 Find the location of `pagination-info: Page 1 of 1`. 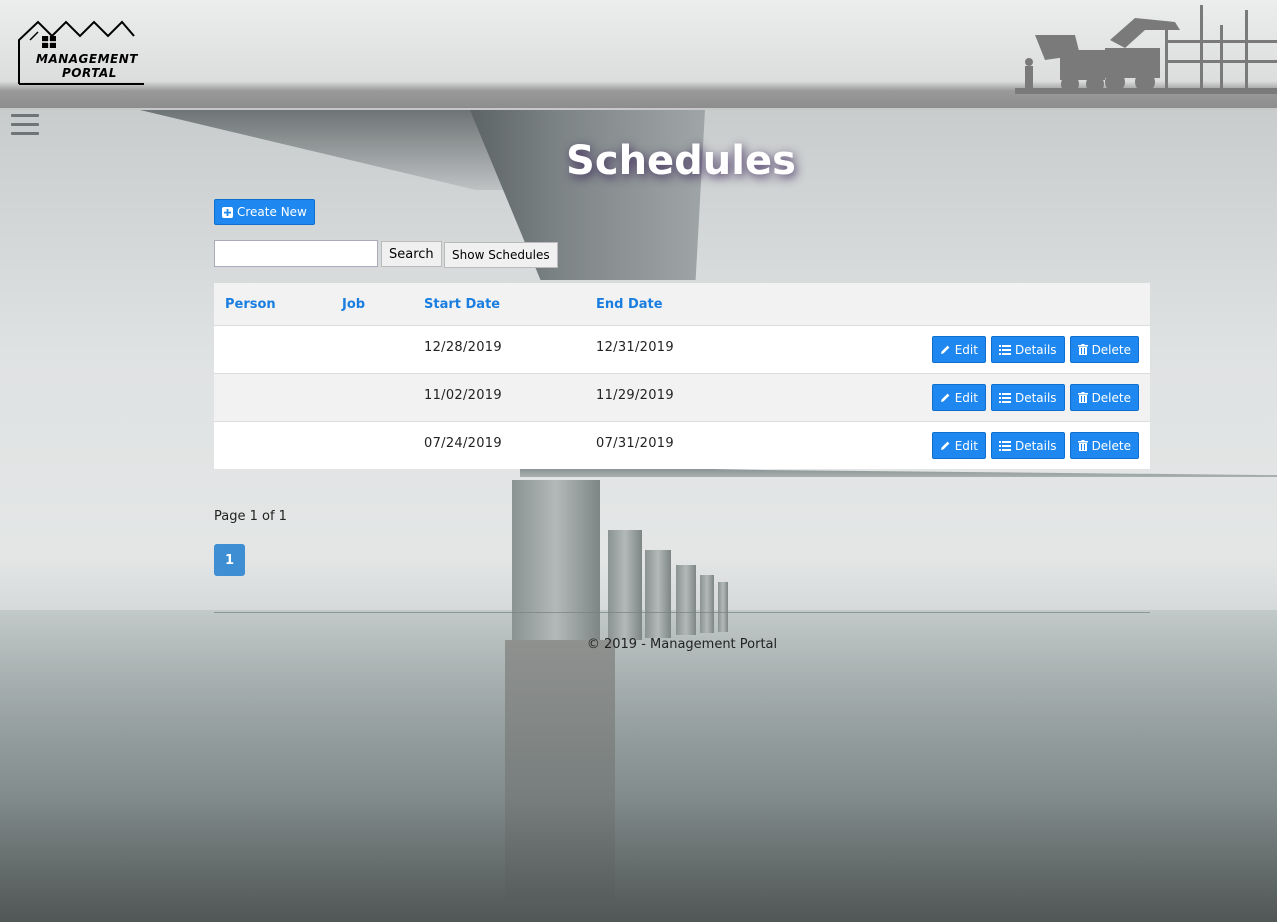

pagination-info: Page 1 of 1 is located at coordinates (250, 516).